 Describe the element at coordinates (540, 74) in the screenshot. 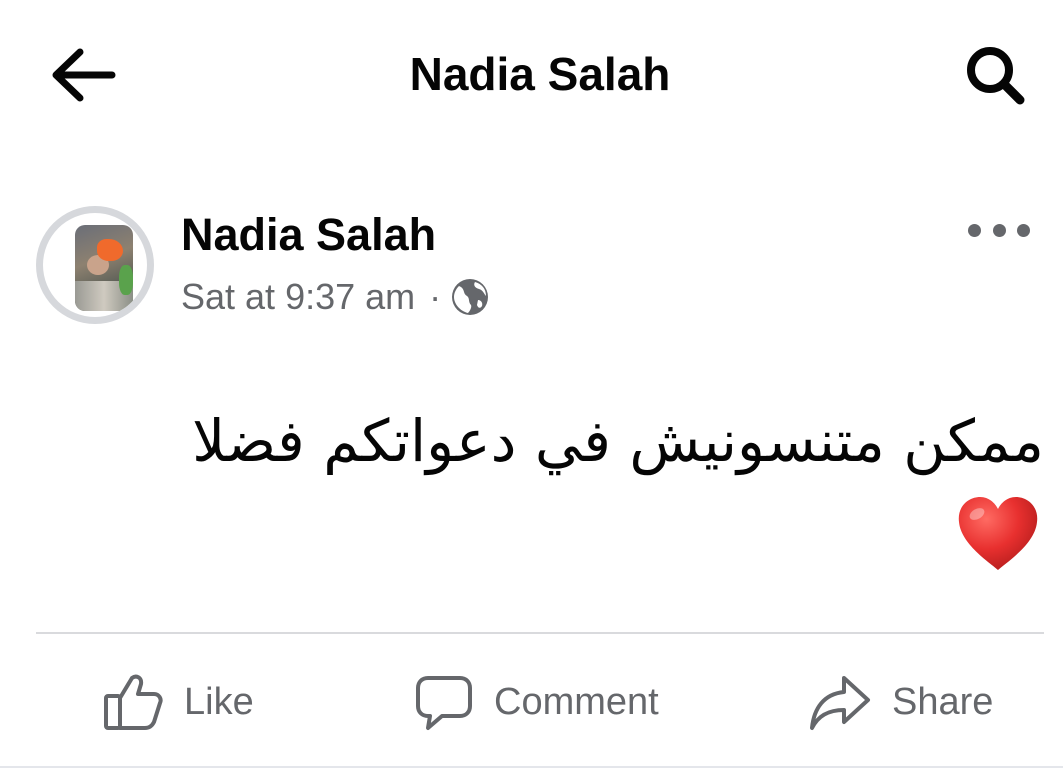

I see `page-title: Nadia Salah` at that location.